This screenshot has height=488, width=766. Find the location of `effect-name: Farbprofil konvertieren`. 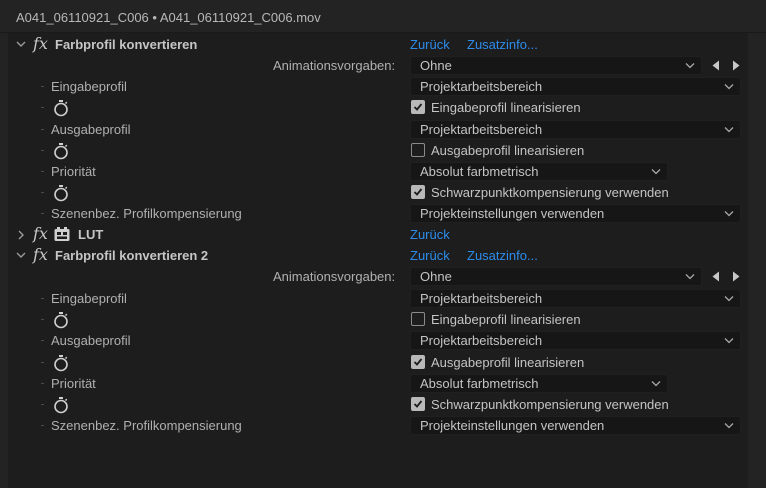

effect-name: Farbprofil konvertieren is located at coordinates (126, 44).